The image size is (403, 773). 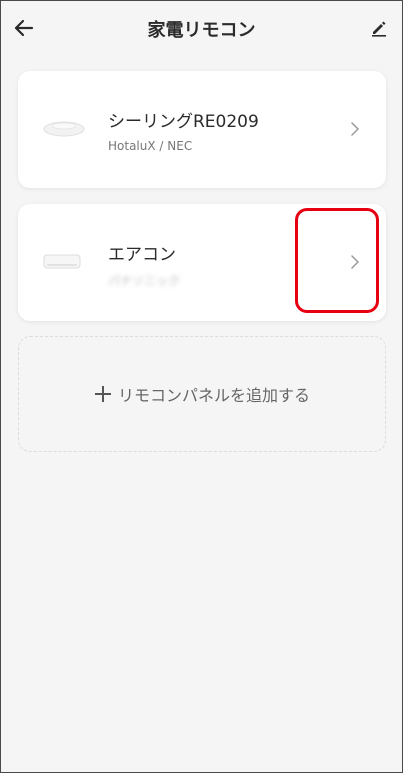 I want to click on device-maker-blurred: パナソニック, so click(x=144, y=281).